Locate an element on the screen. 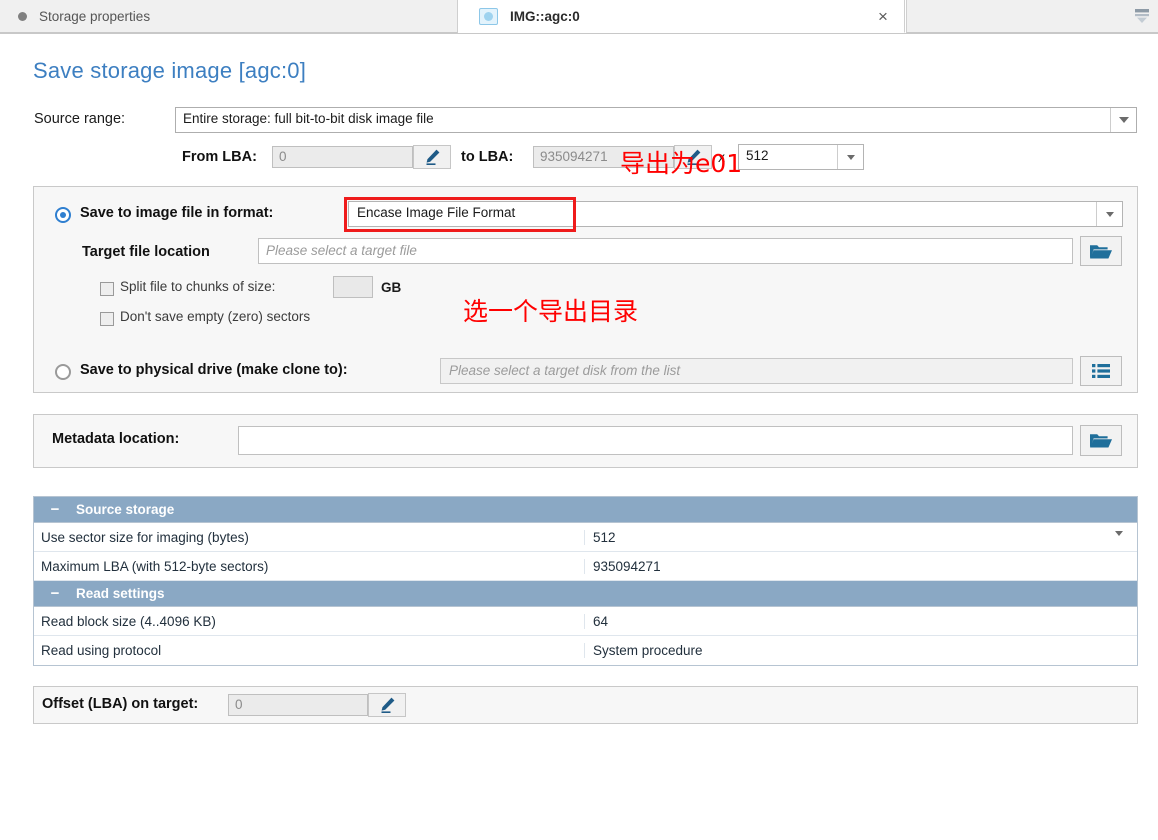 Image resolution: width=1158 pixels, height=840 pixels. metadata-location-input is located at coordinates (655, 440).